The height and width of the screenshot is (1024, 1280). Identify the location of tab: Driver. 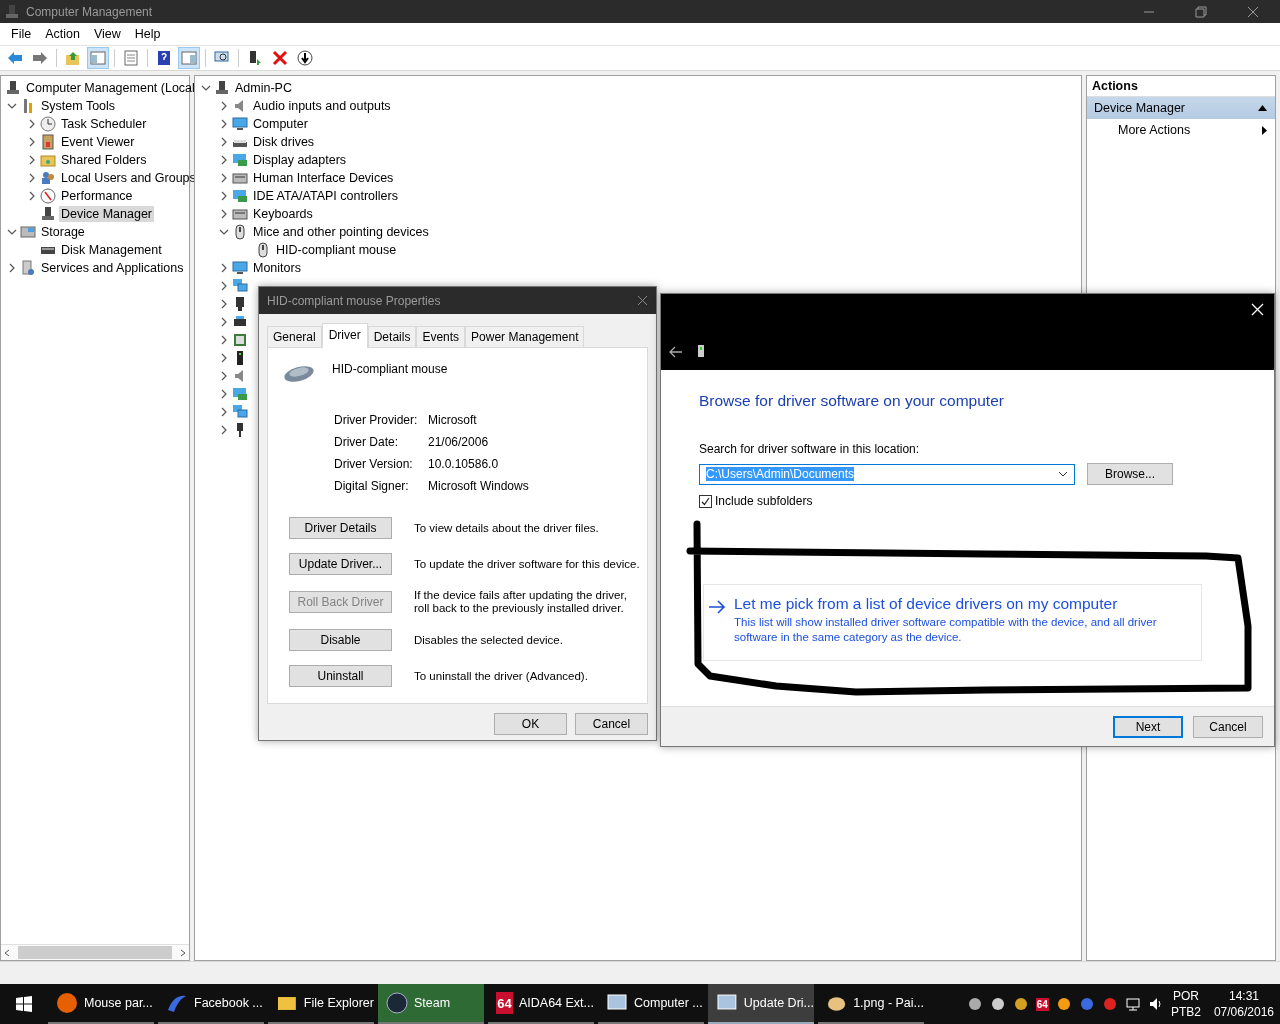
(344, 335).